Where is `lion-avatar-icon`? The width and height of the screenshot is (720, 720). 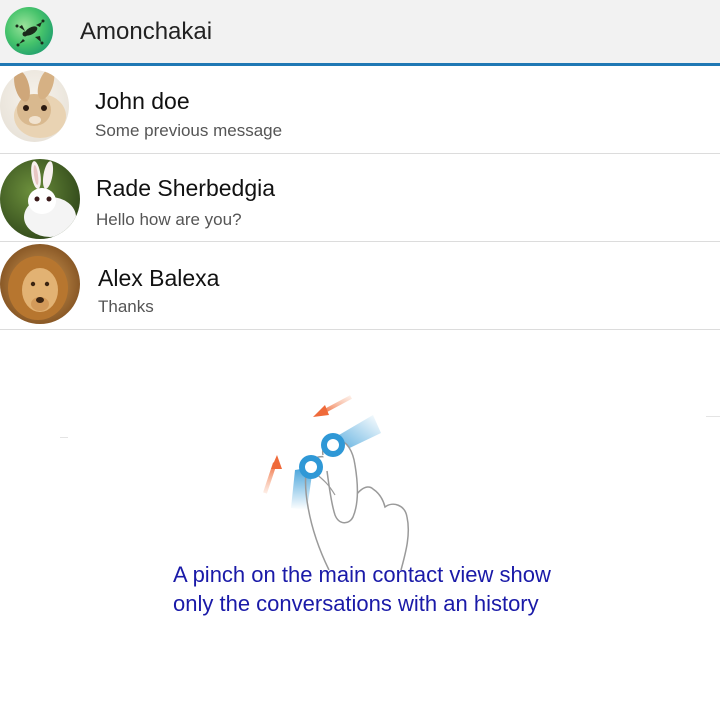
lion-avatar-icon is located at coordinates (40, 284).